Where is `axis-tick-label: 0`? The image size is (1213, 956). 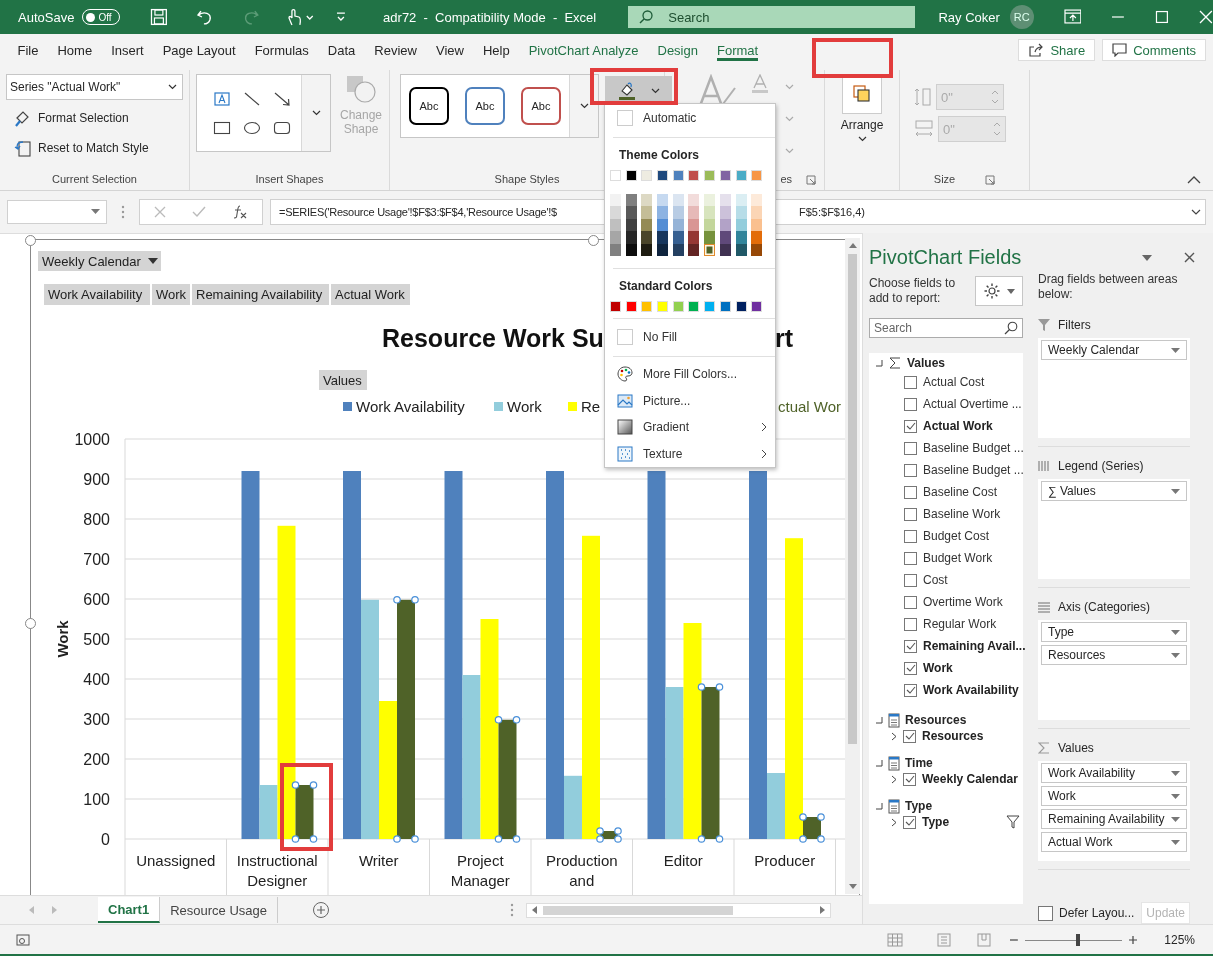
axis-tick-label: 0 is located at coordinates (105, 839).